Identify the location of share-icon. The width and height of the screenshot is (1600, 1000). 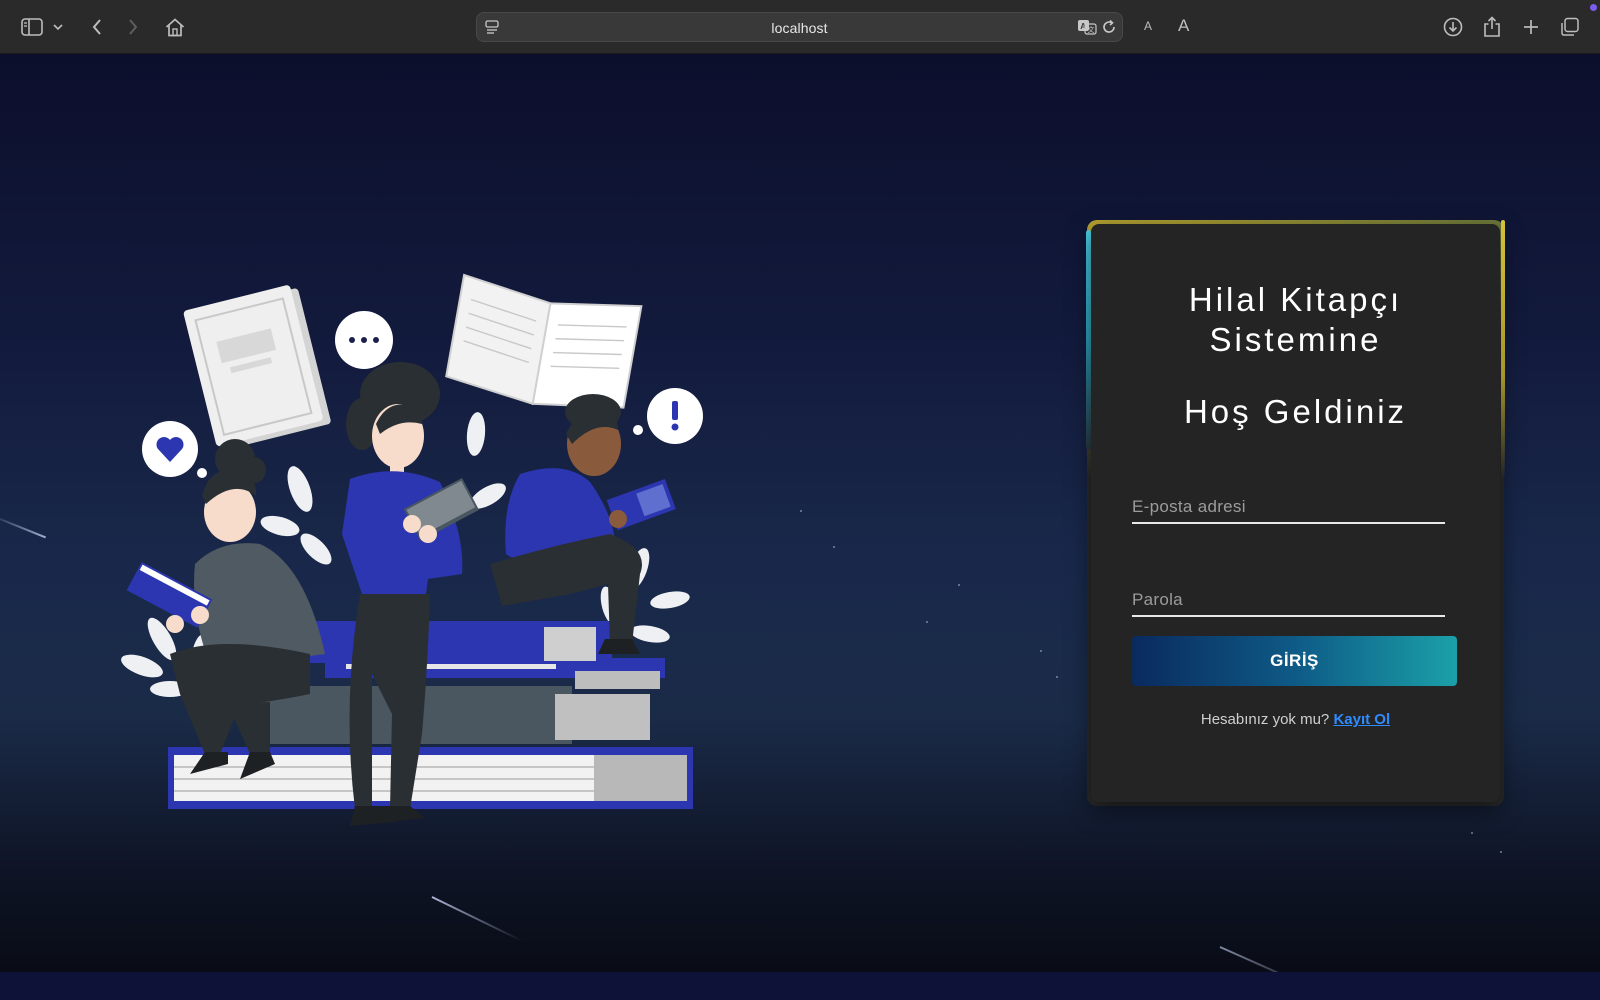
(1492, 27).